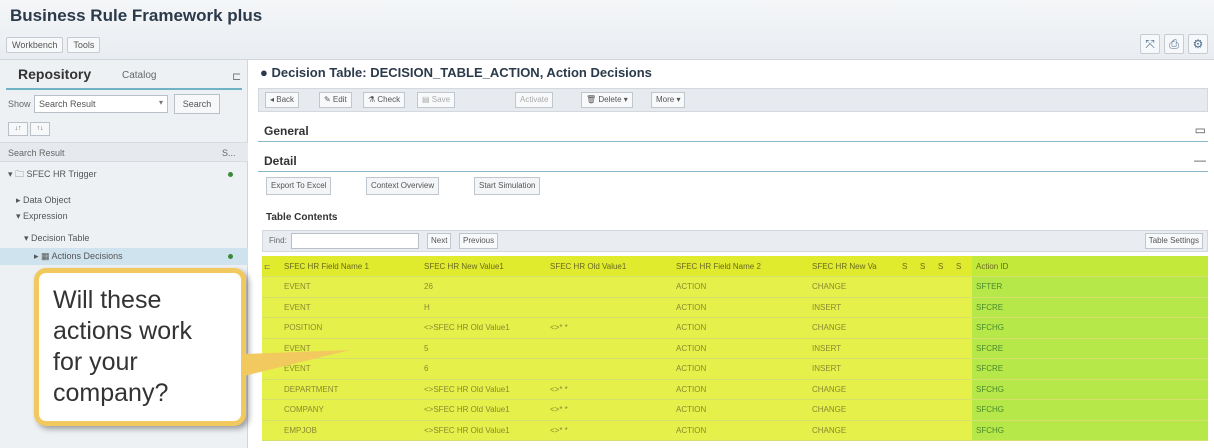 The image size is (1214, 448). I want to click on table-row: EVENT 6 ACTION INSERT SFCRE, so click(735, 369).